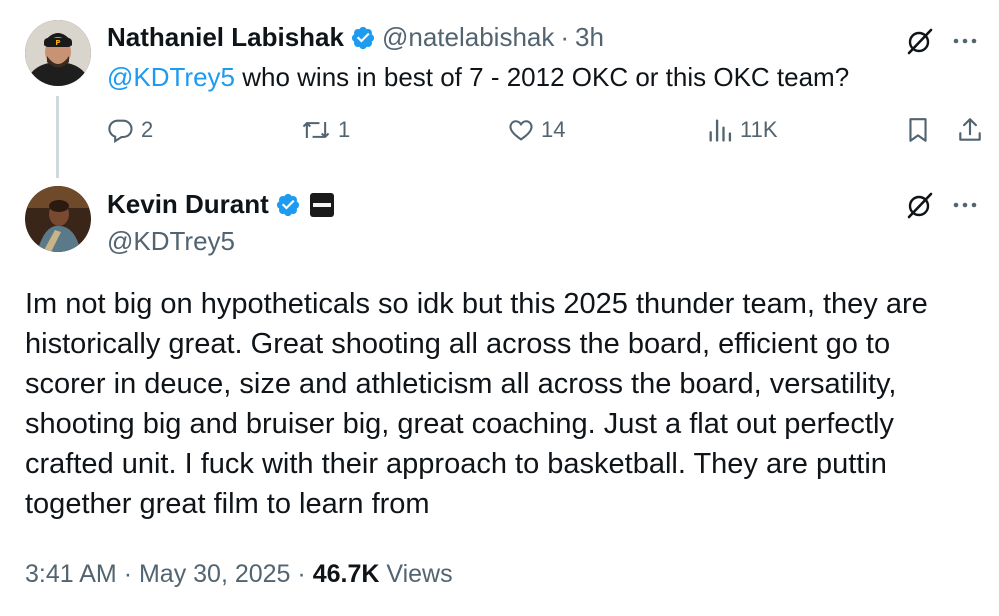 Image resolution: width=999 pixels, height=616 pixels. Describe the element at coordinates (171, 77) in the screenshot. I see `mention-link: @KDTrey5` at that location.